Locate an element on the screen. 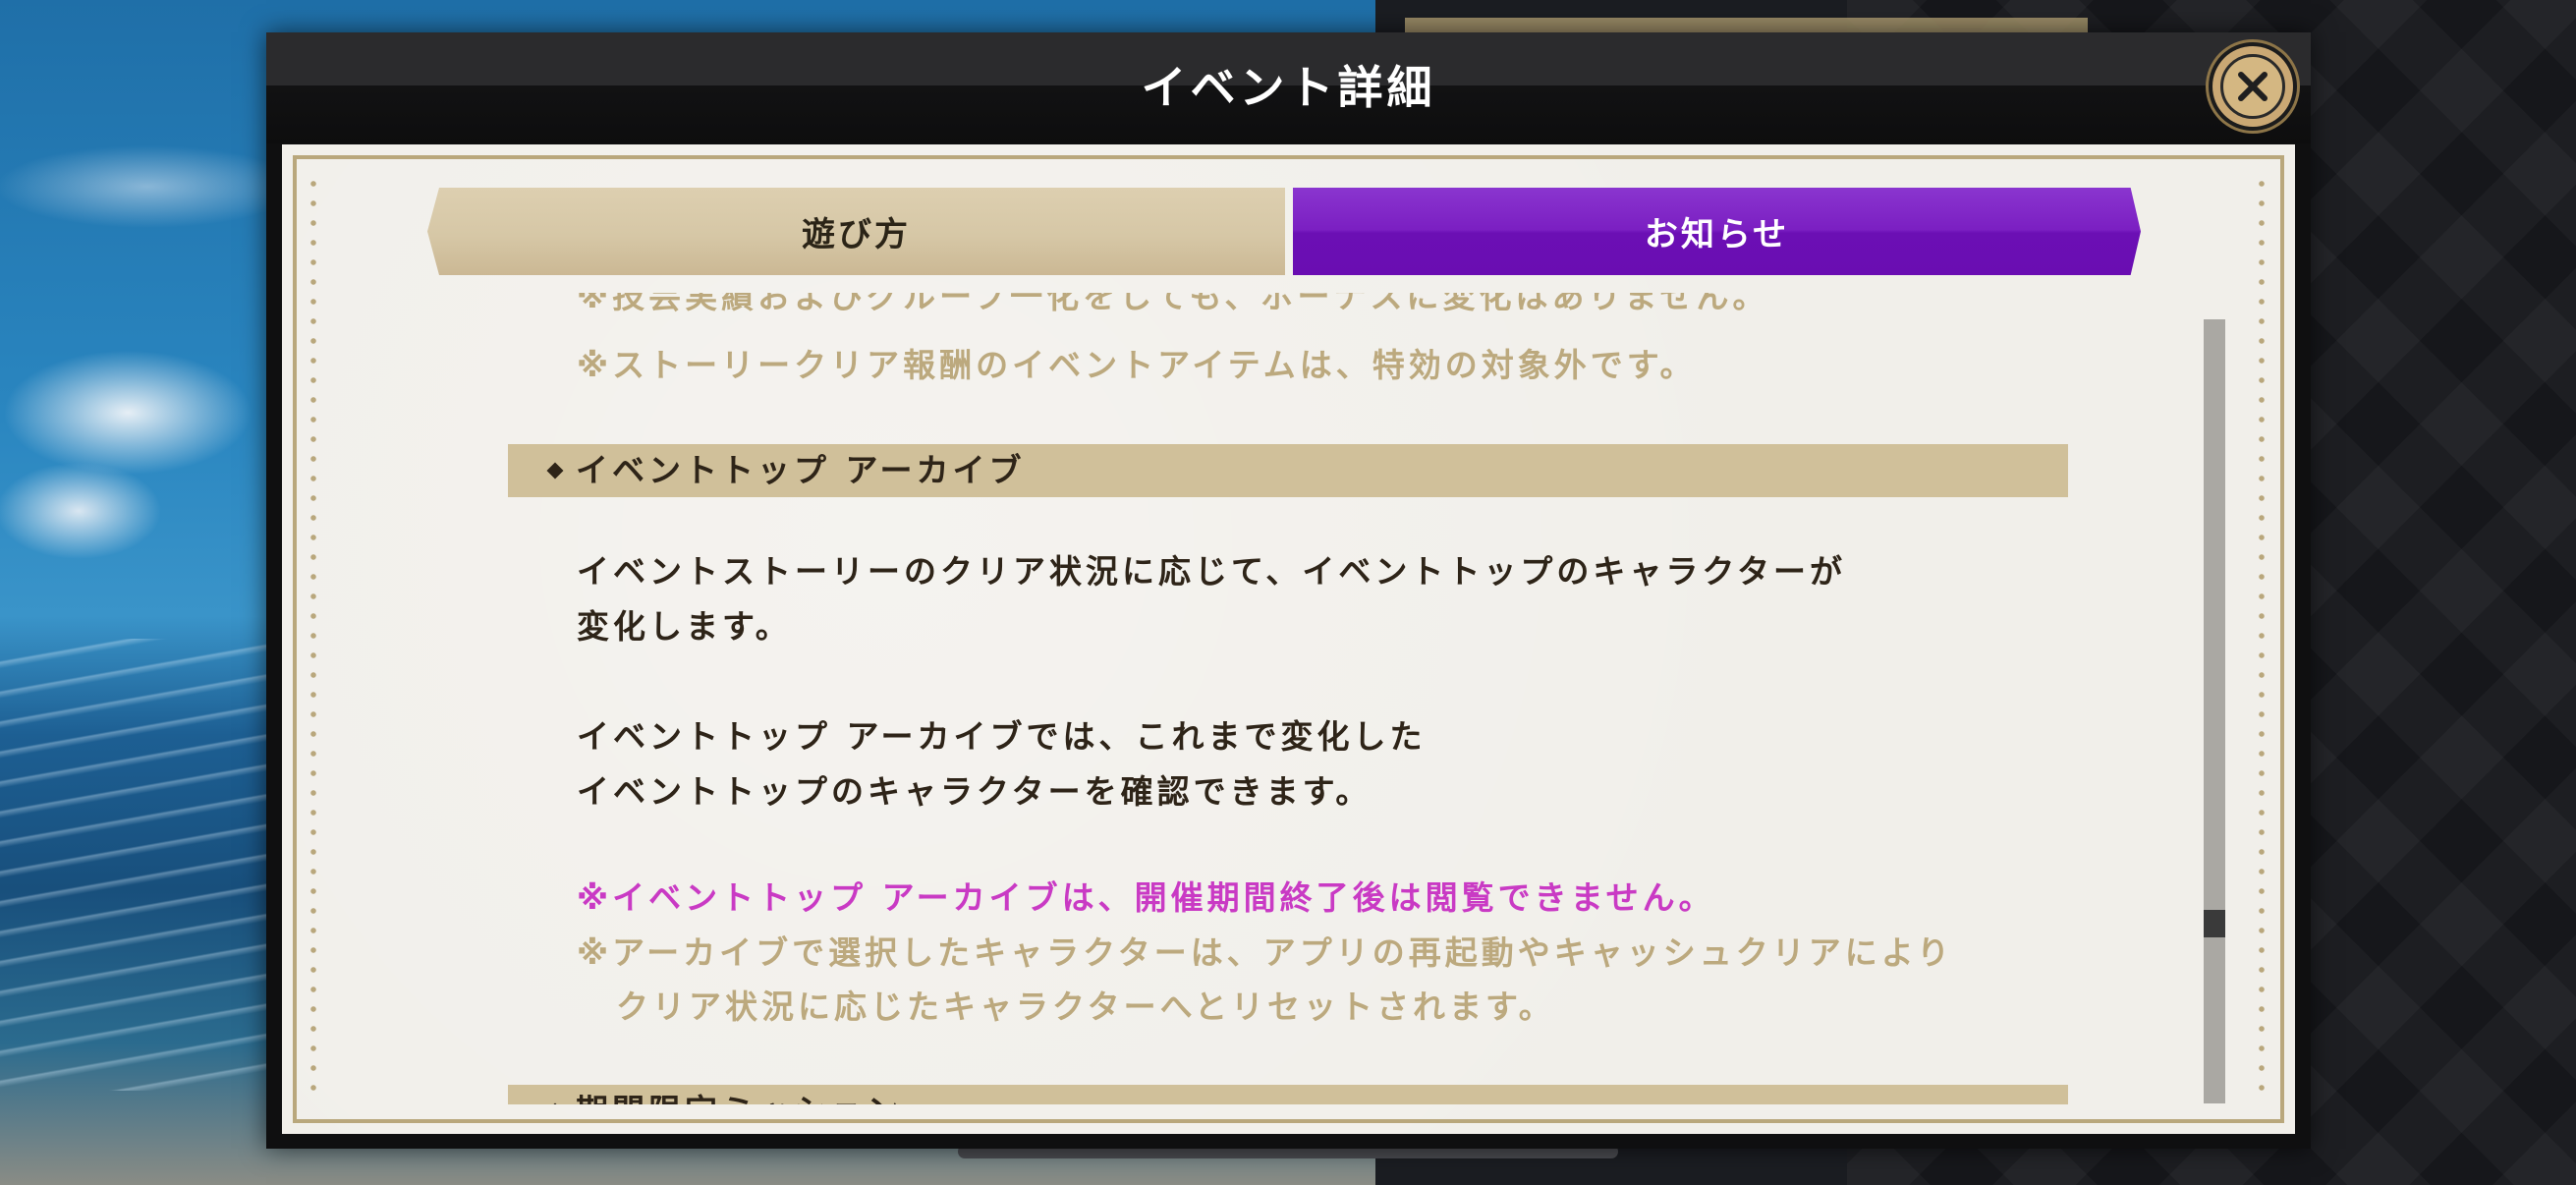 This screenshot has height=1185, width=2576. section-heading-archive: イベントトップ アーカイブ is located at coordinates (1288, 471).